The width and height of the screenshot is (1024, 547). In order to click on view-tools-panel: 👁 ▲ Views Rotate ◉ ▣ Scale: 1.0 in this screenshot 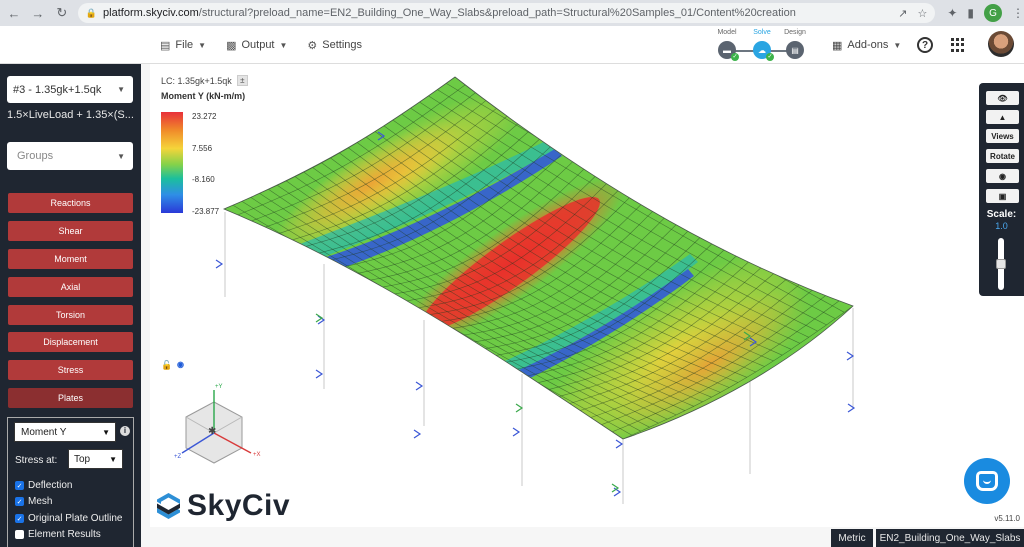, I will do `click(1001, 189)`.